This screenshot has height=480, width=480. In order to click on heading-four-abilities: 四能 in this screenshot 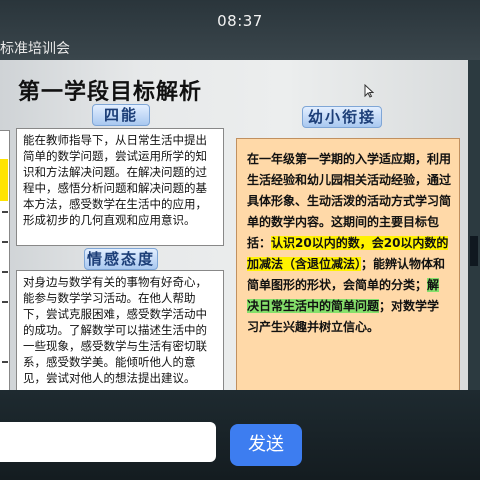, I will do `click(121, 115)`.